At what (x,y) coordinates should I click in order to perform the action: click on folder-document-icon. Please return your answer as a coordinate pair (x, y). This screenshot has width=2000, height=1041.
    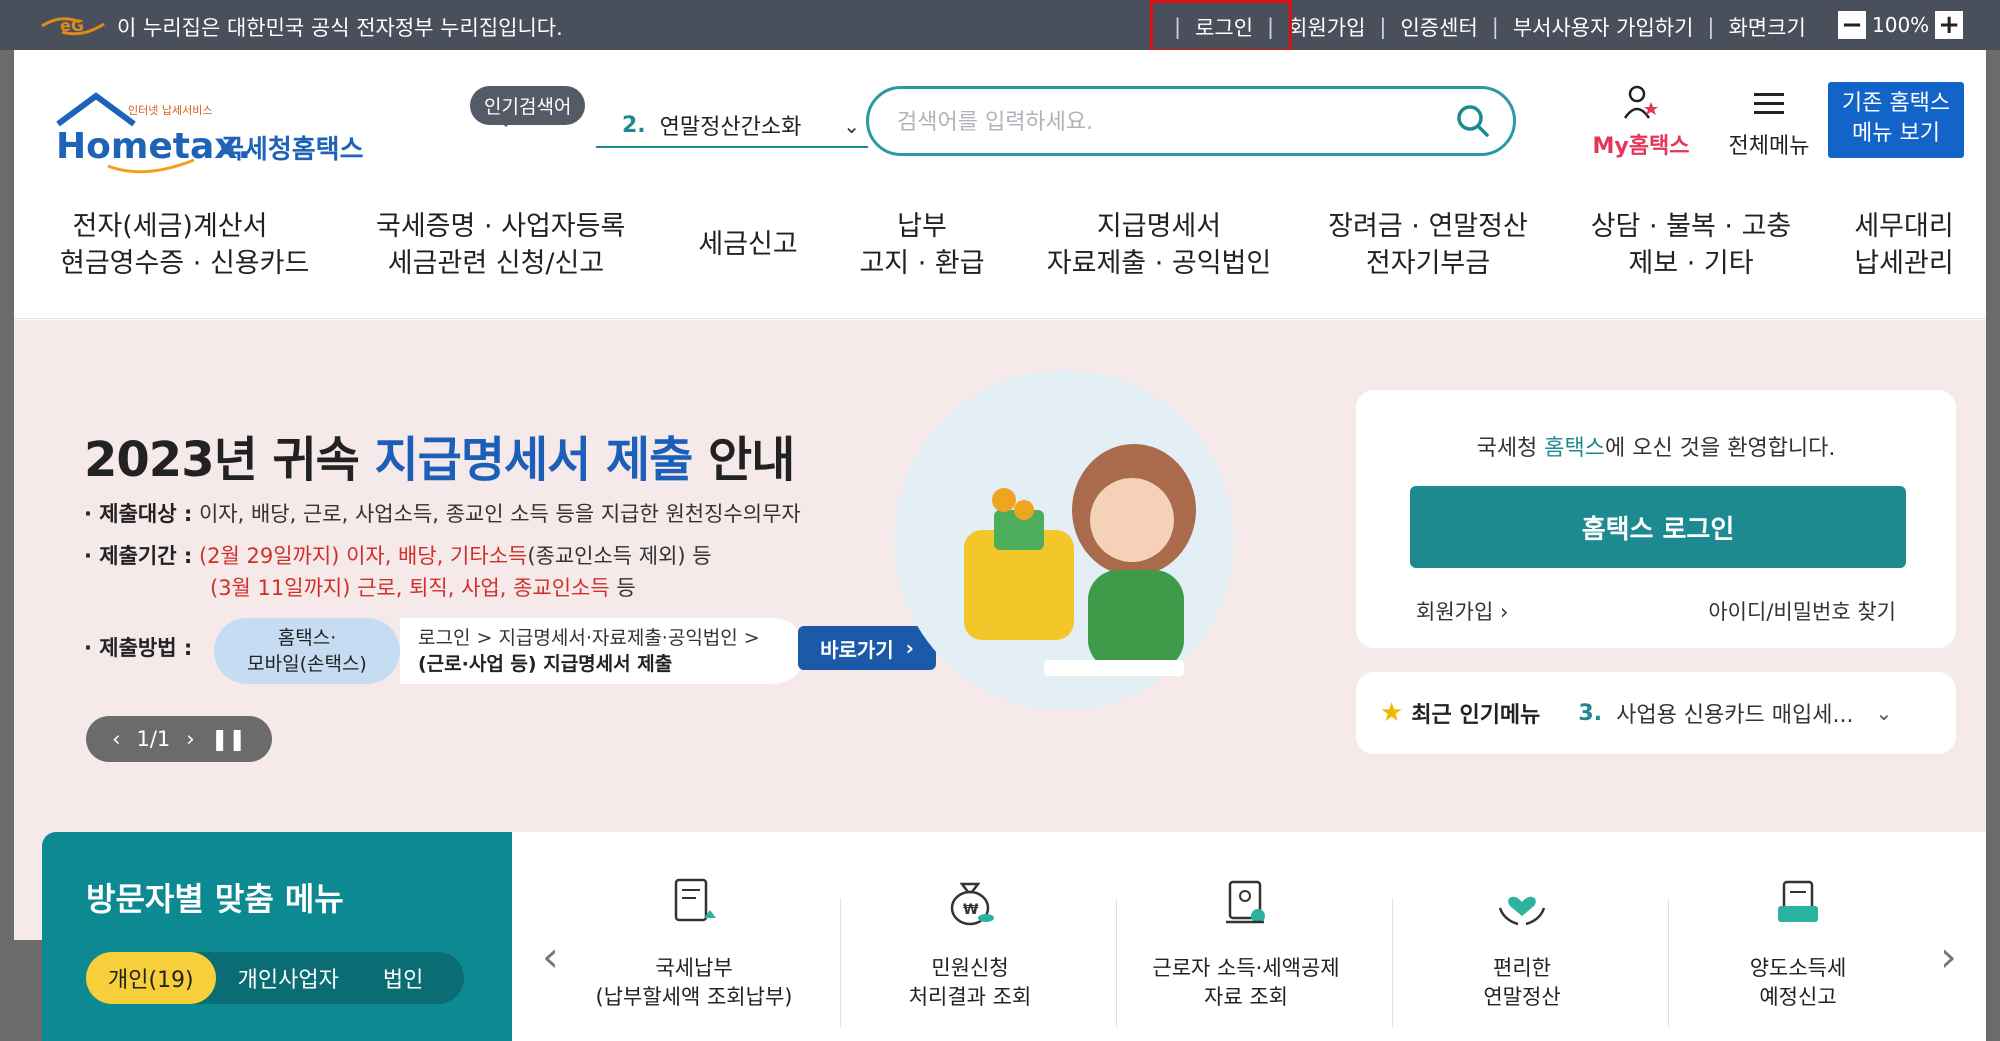
    Looking at the image, I should click on (1798, 901).